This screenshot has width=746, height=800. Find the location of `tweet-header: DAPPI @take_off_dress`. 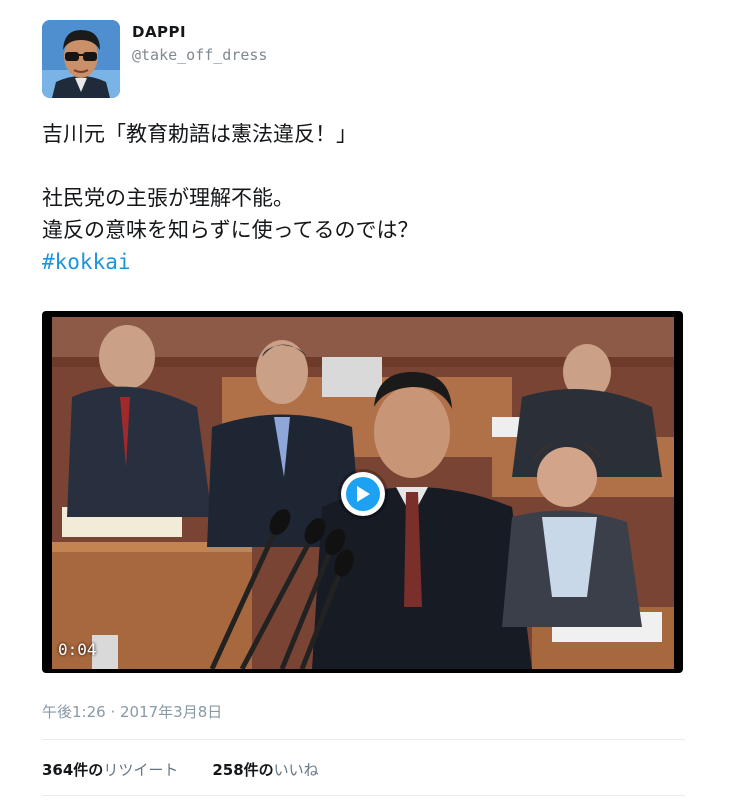

tweet-header: DAPPI @take_off_dress is located at coordinates (154, 60).